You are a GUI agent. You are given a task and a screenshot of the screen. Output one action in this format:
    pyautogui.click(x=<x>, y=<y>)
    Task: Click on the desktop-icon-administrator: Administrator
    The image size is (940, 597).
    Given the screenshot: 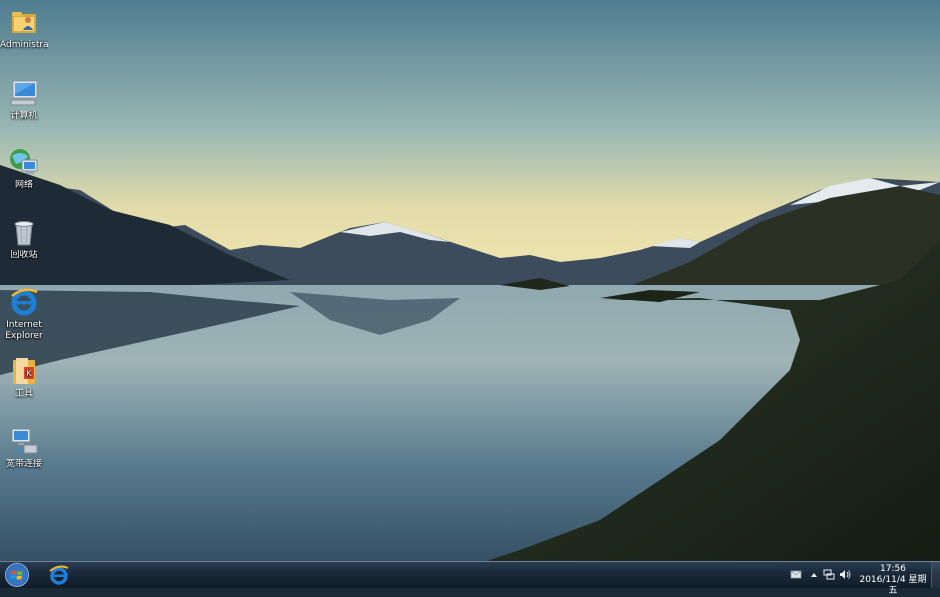 What is the action you would take?
    pyautogui.click(x=24, y=26)
    